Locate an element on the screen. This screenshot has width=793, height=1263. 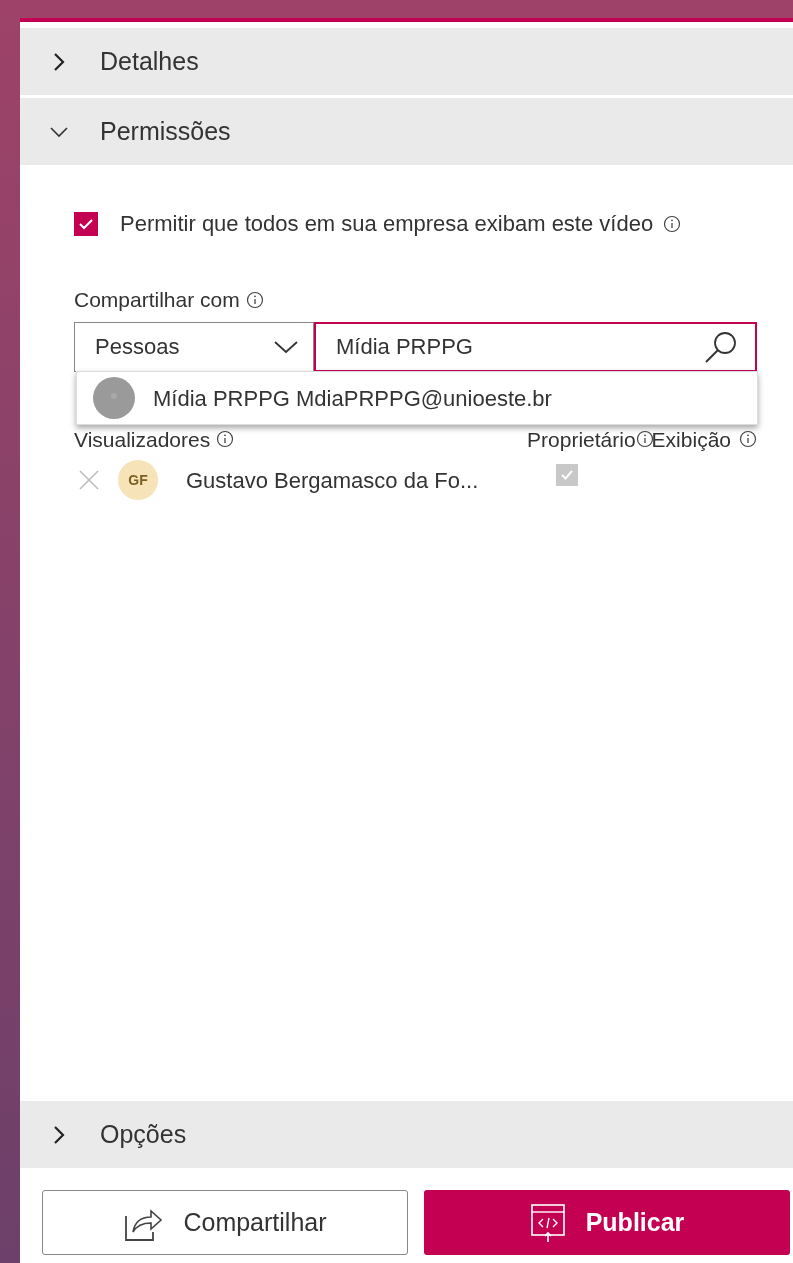
checkbox is located at coordinates (86, 223).